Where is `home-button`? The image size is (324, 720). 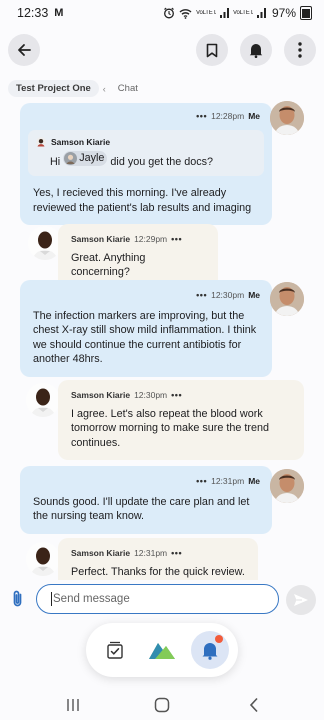
home-button is located at coordinates (162, 705).